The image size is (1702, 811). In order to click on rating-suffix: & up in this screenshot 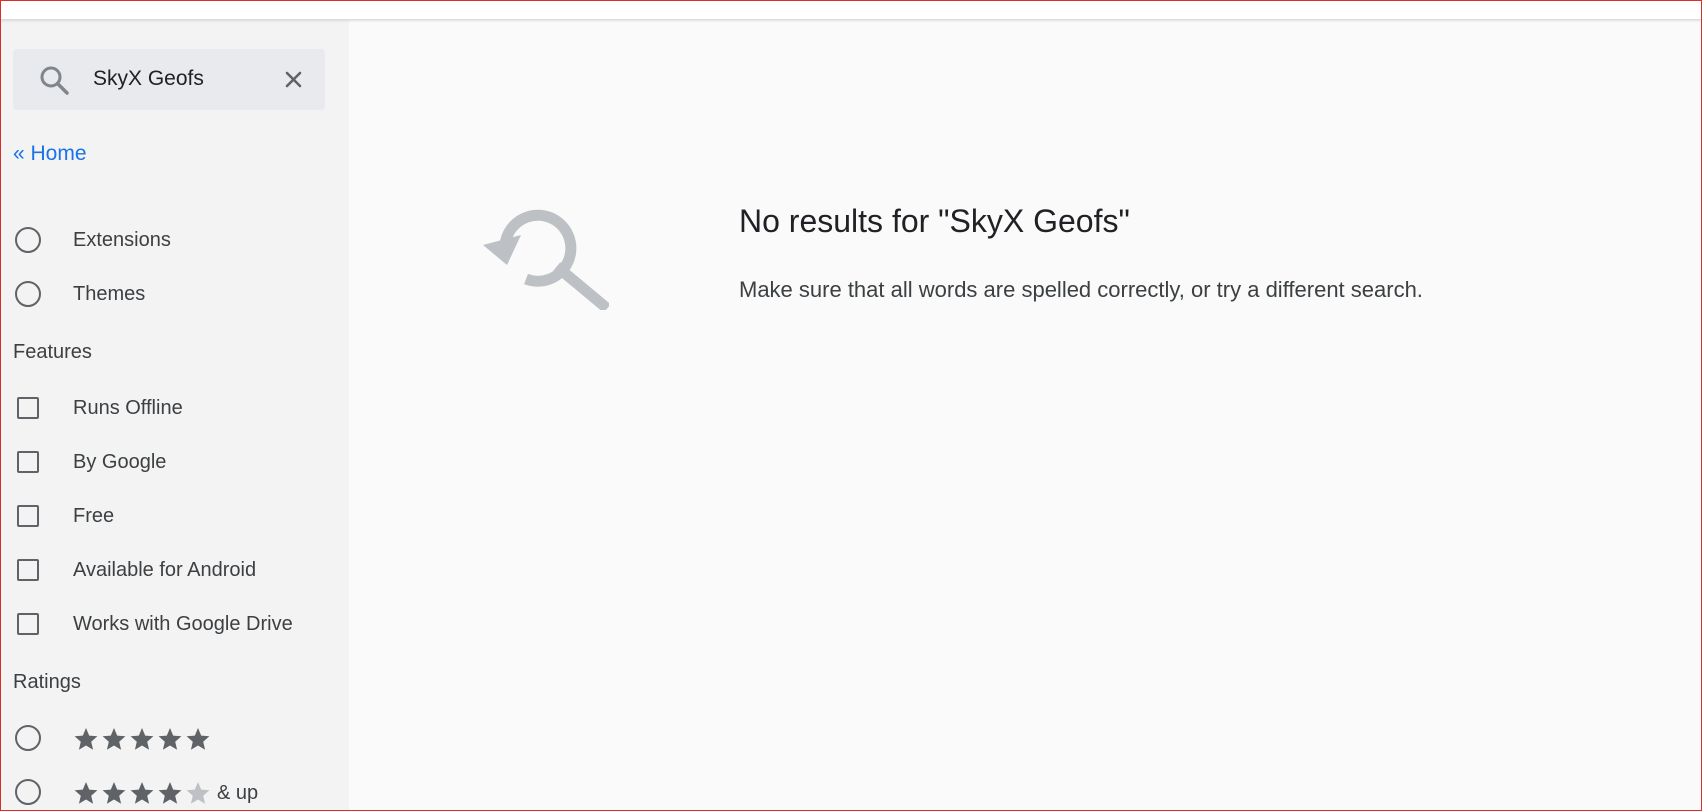, I will do `click(238, 793)`.